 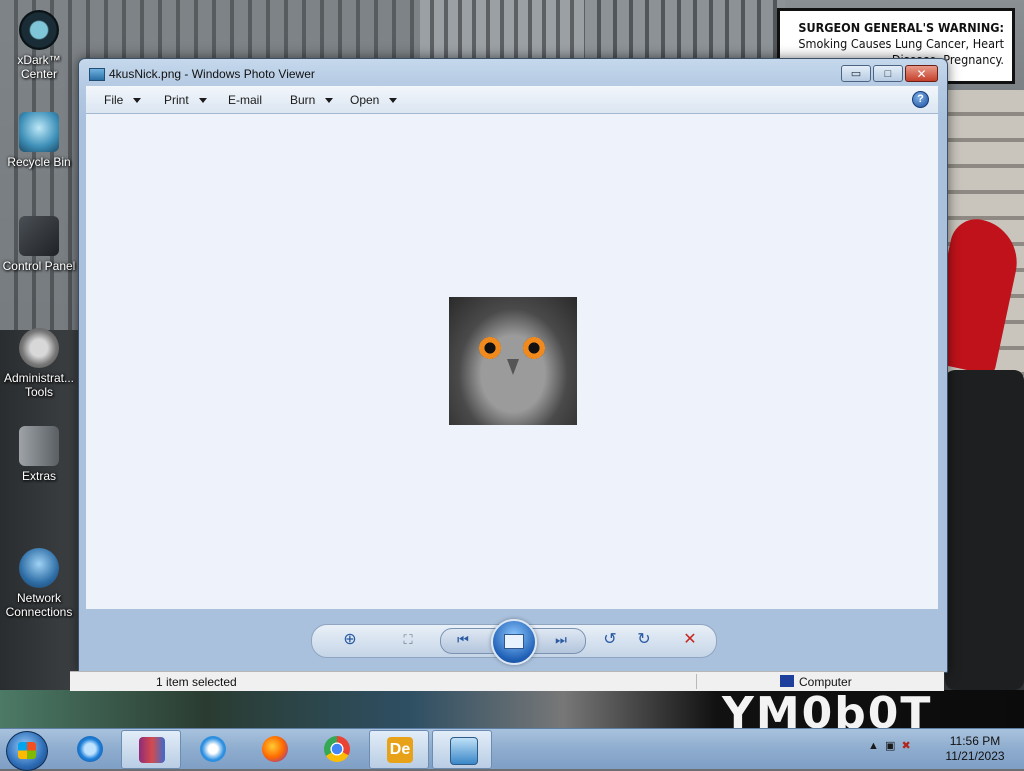 I want to click on taskbar-winrar, so click(x=151, y=749).